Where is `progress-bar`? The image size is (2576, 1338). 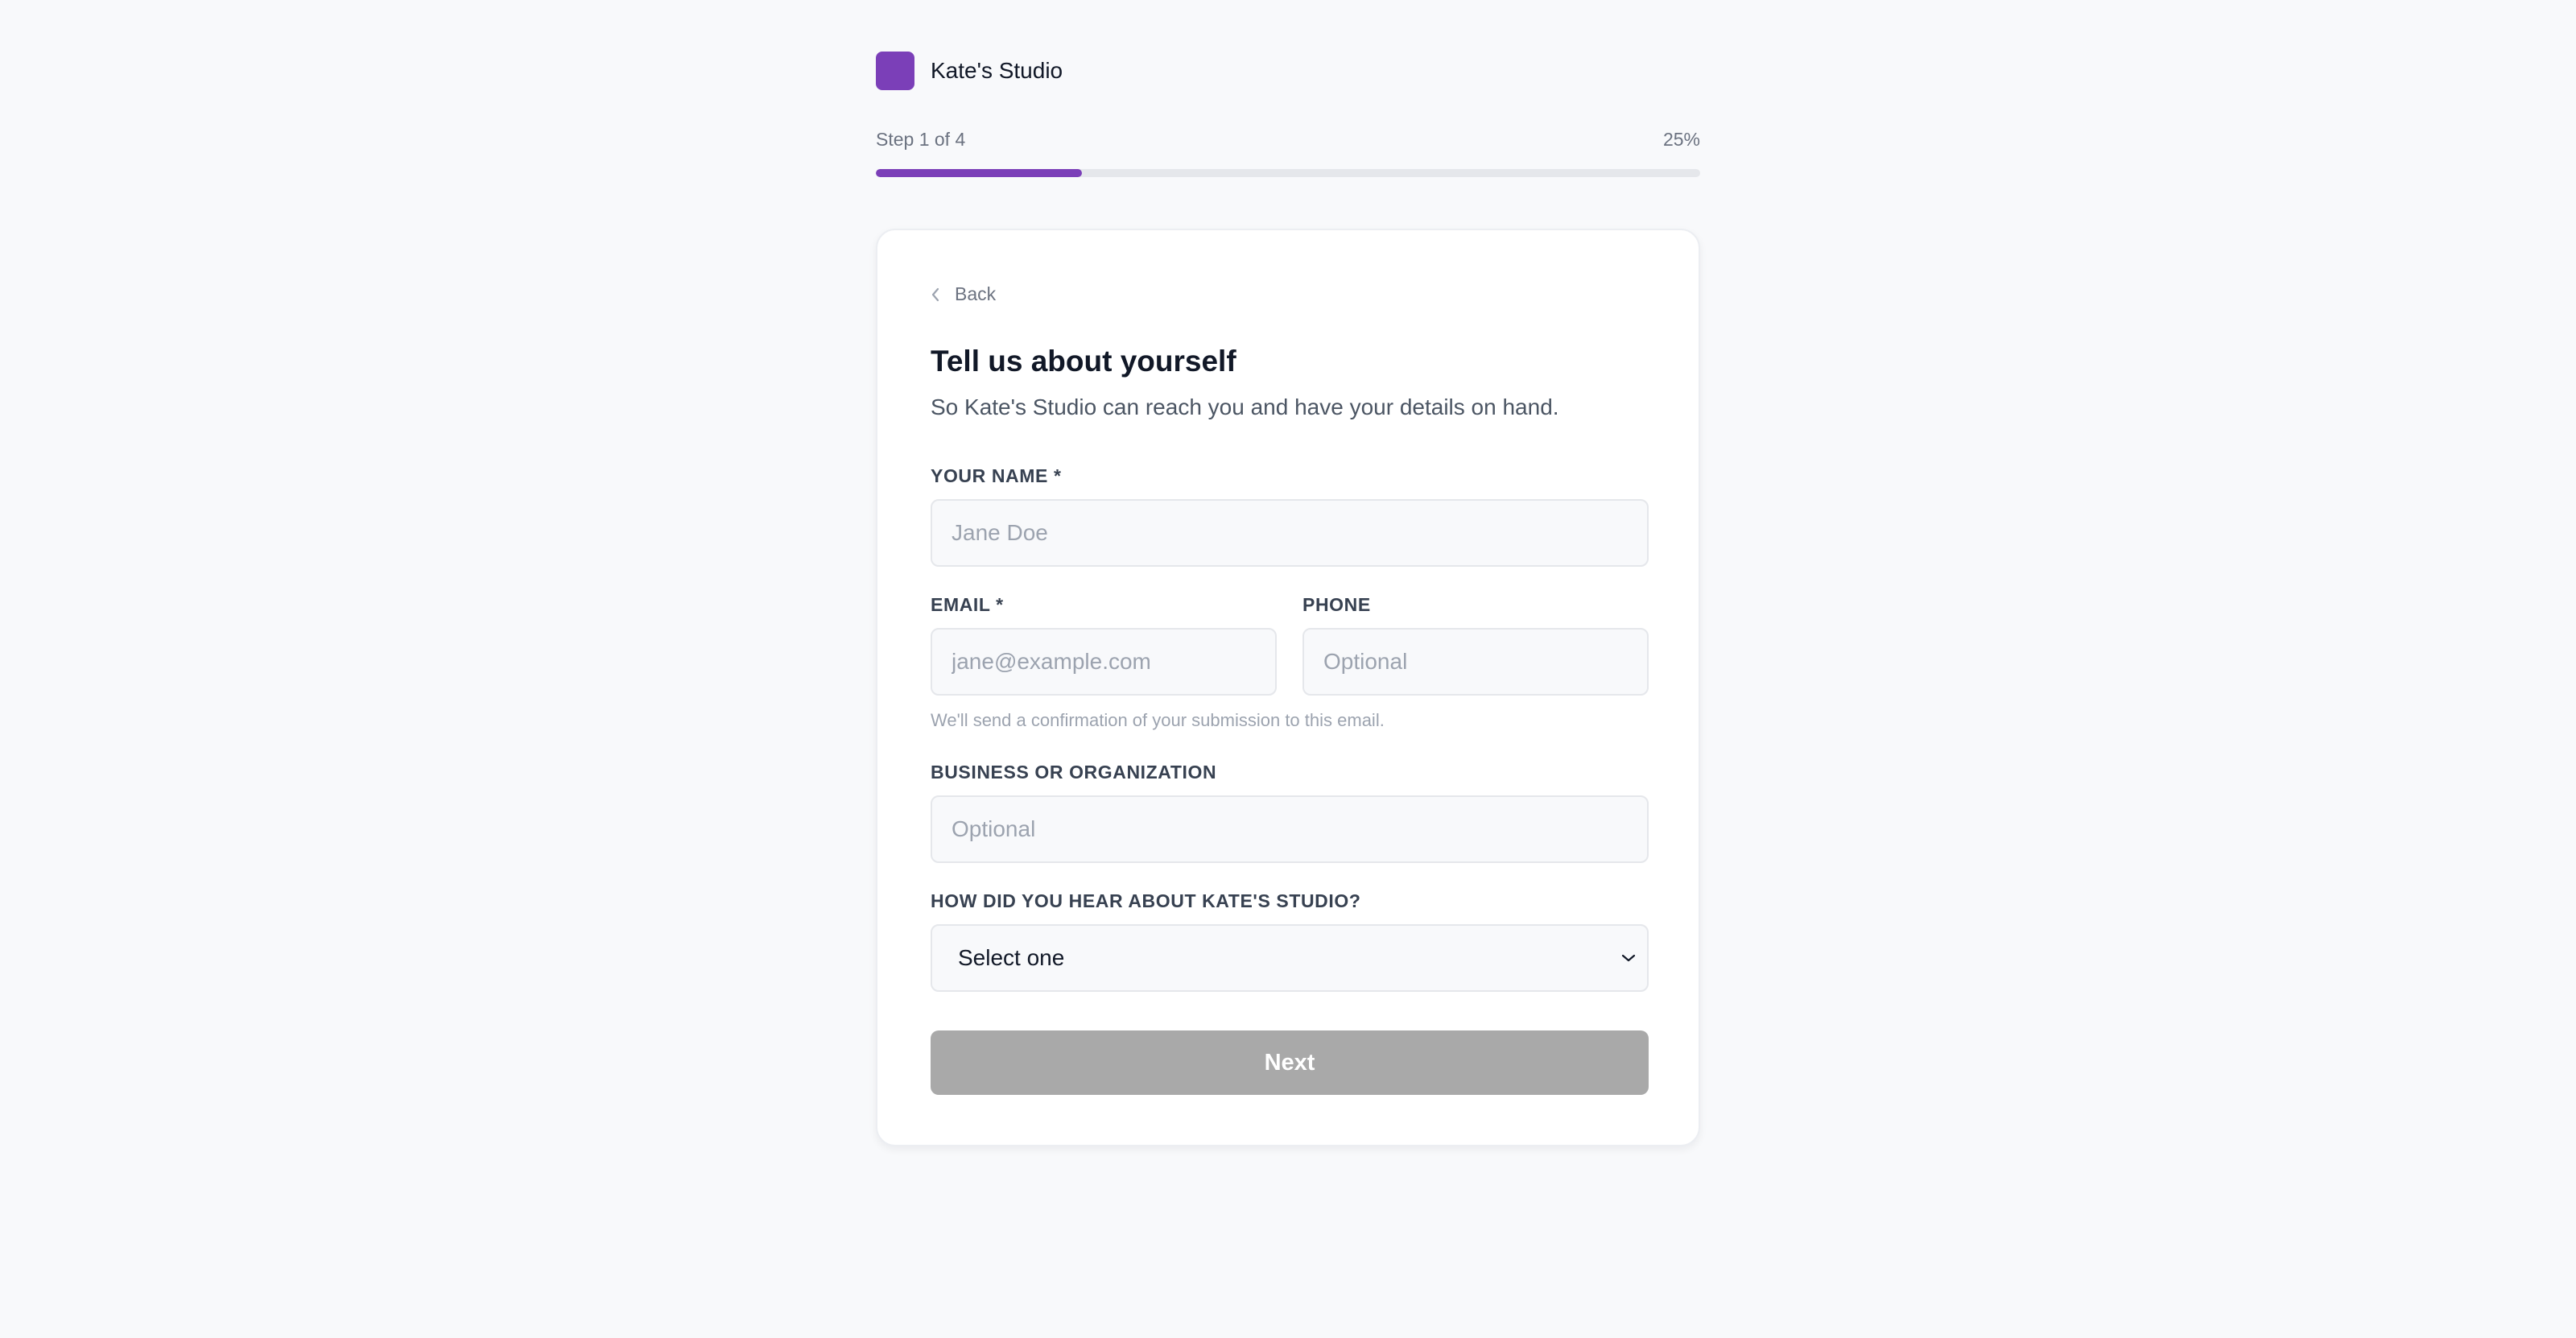 progress-bar is located at coordinates (1288, 173).